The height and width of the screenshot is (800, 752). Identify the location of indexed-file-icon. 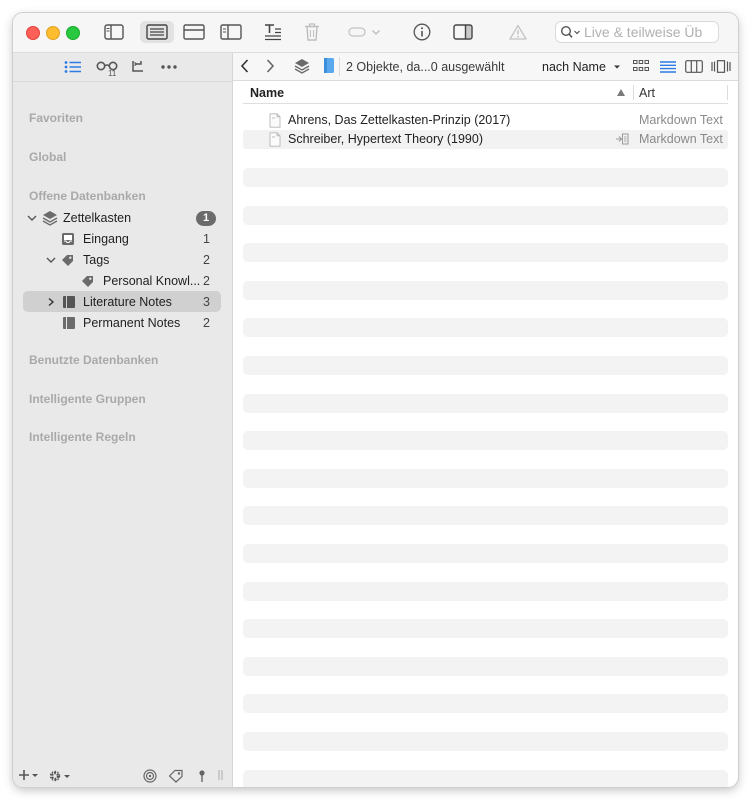
(622, 139).